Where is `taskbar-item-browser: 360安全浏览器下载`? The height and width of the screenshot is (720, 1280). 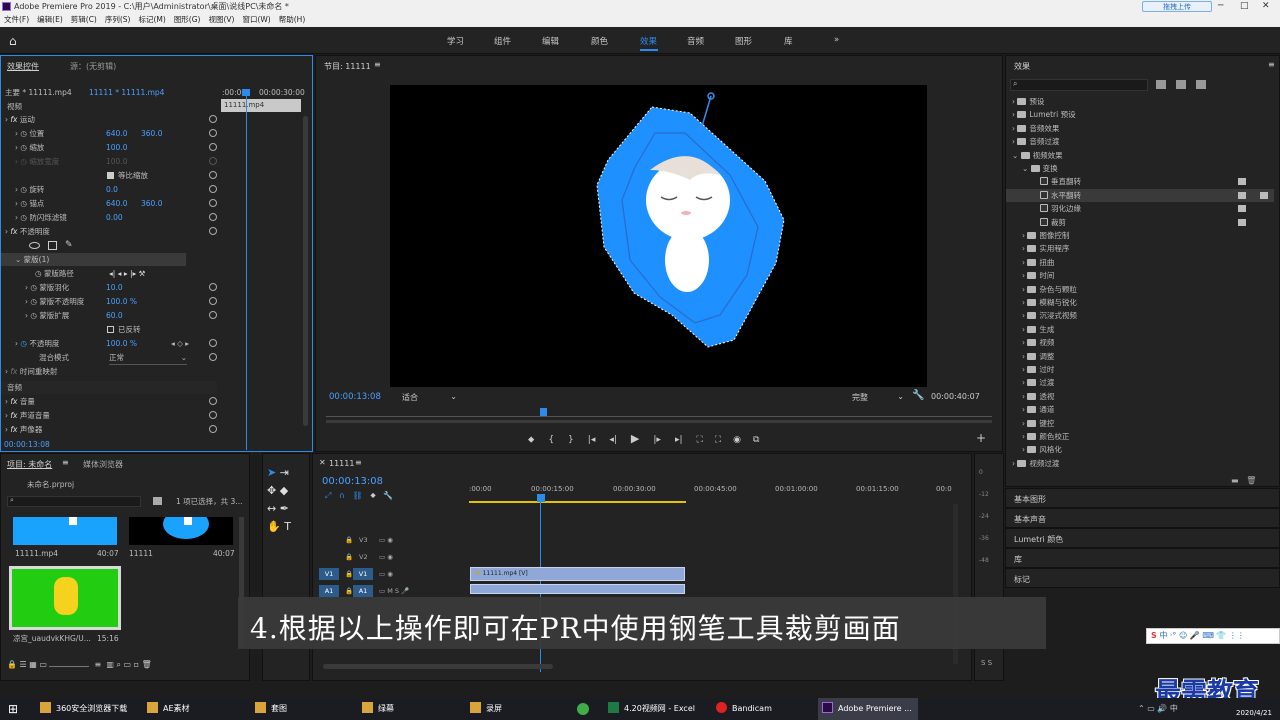
taskbar-item-browser: 360安全浏览器下载 is located at coordinates (83, 709).